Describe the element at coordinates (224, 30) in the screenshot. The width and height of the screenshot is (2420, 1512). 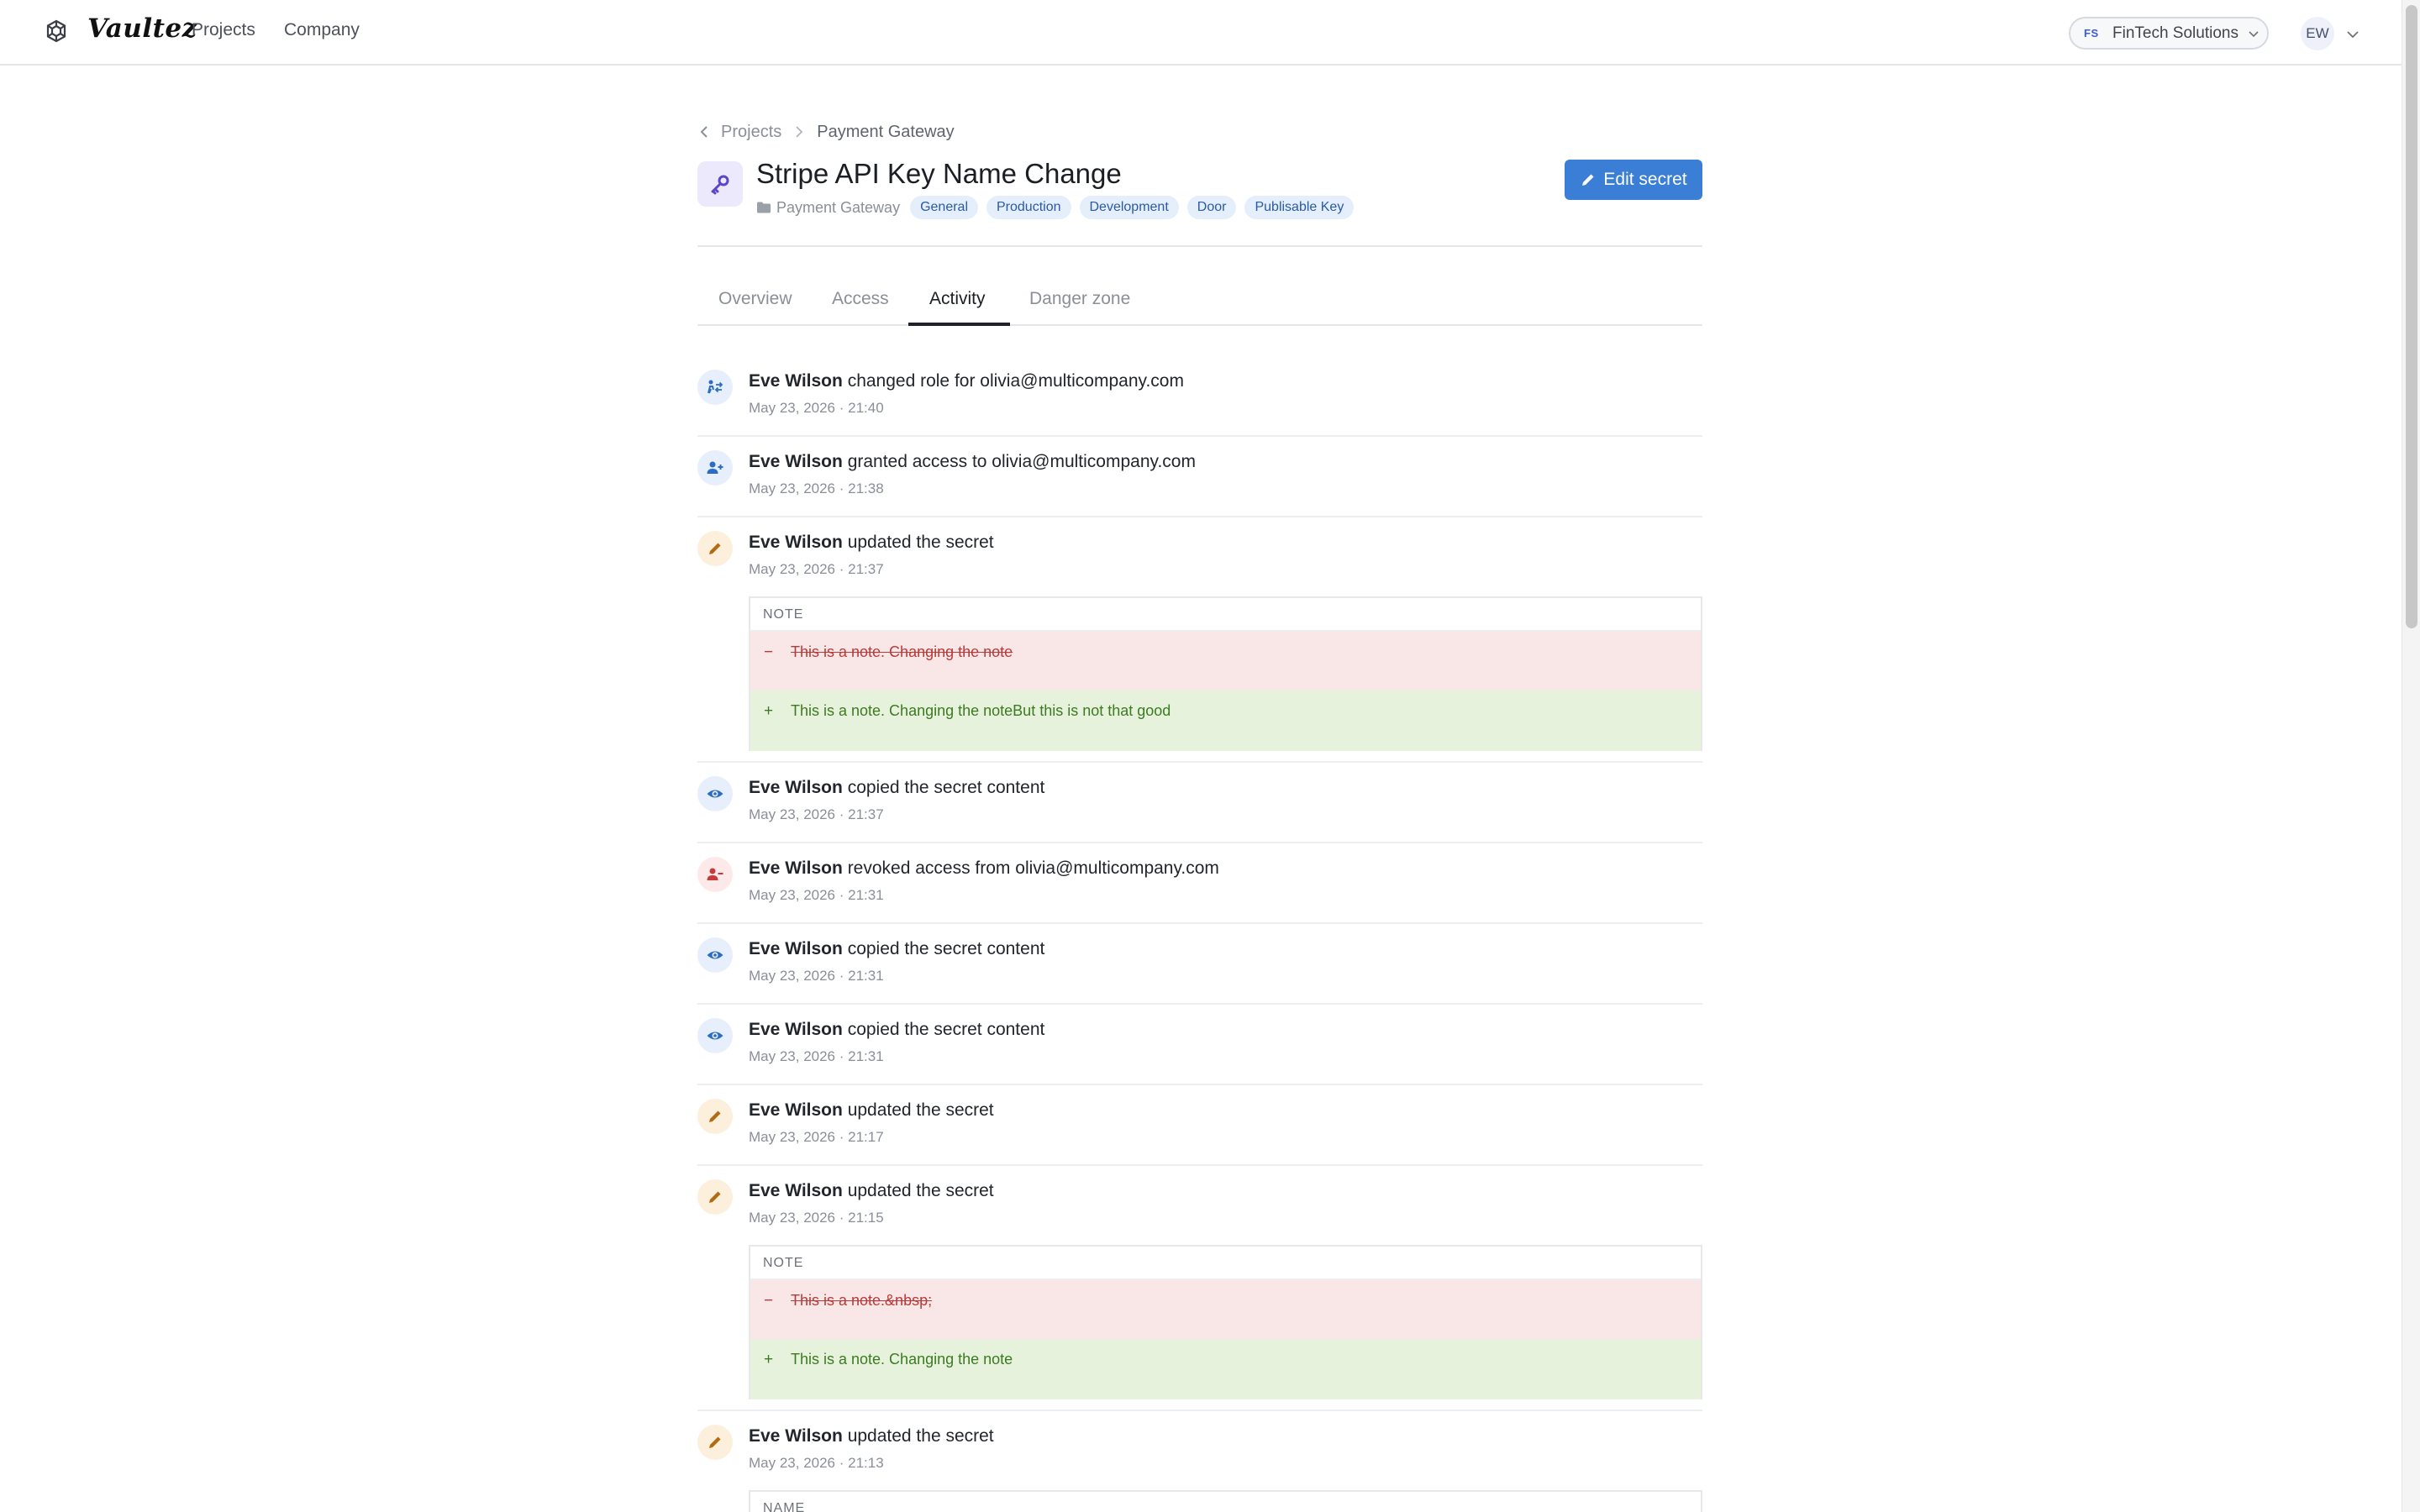
I see `nav-projects-link: Projects` at that location.